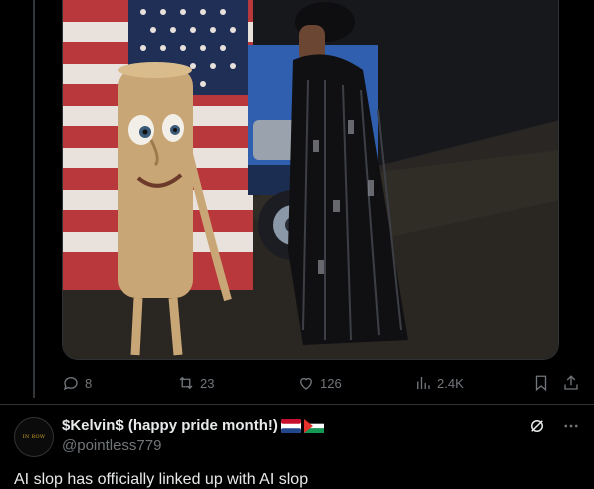 The width and height of the screenshot is (594, 489). What do you see at coordinates (450, 383) in the screenshot?
I see `views-count: 2.4K` at bounding box center [450, 383].